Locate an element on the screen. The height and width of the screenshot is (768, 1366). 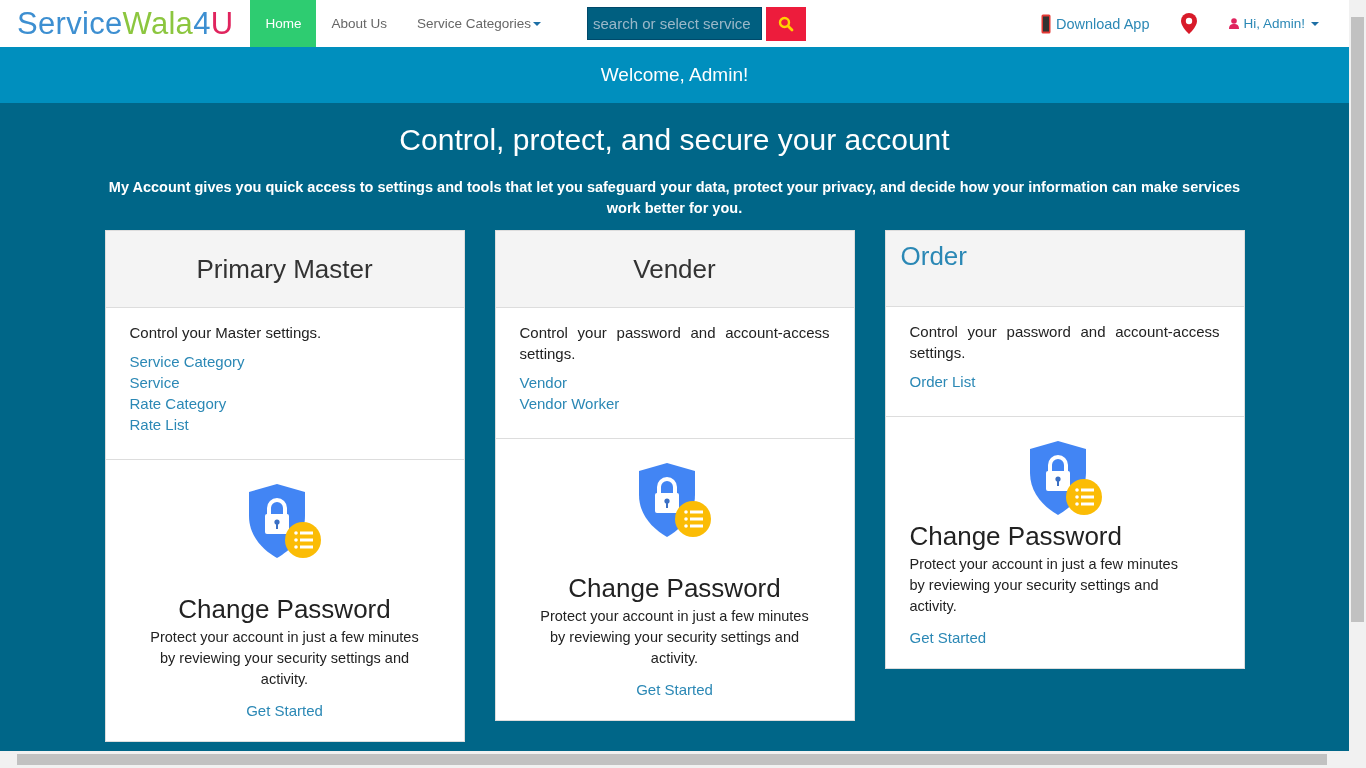
user-icon is located at coordinates (1234, 23).